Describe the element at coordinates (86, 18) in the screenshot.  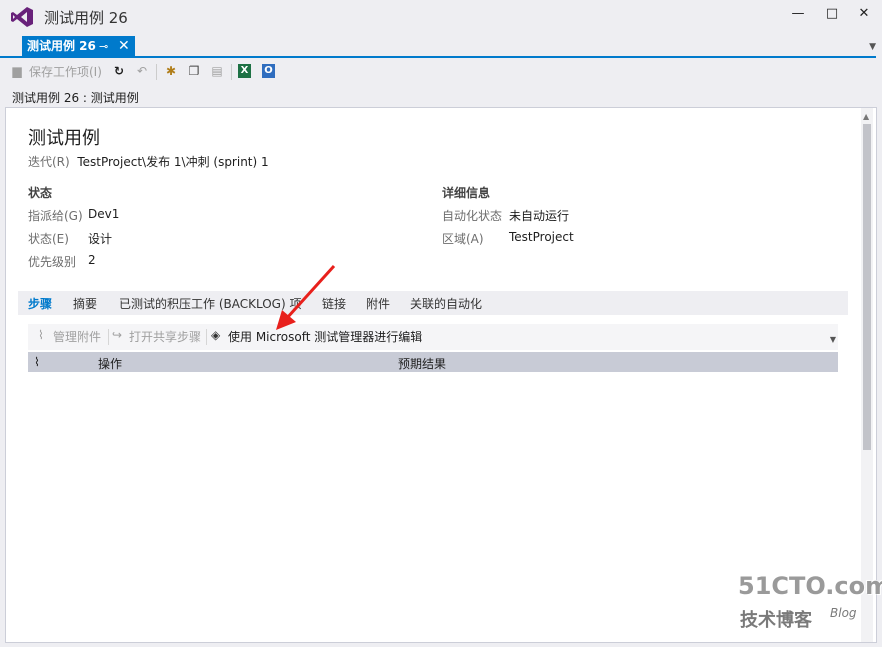
I see `window-title: 测试用例 26` at that location.